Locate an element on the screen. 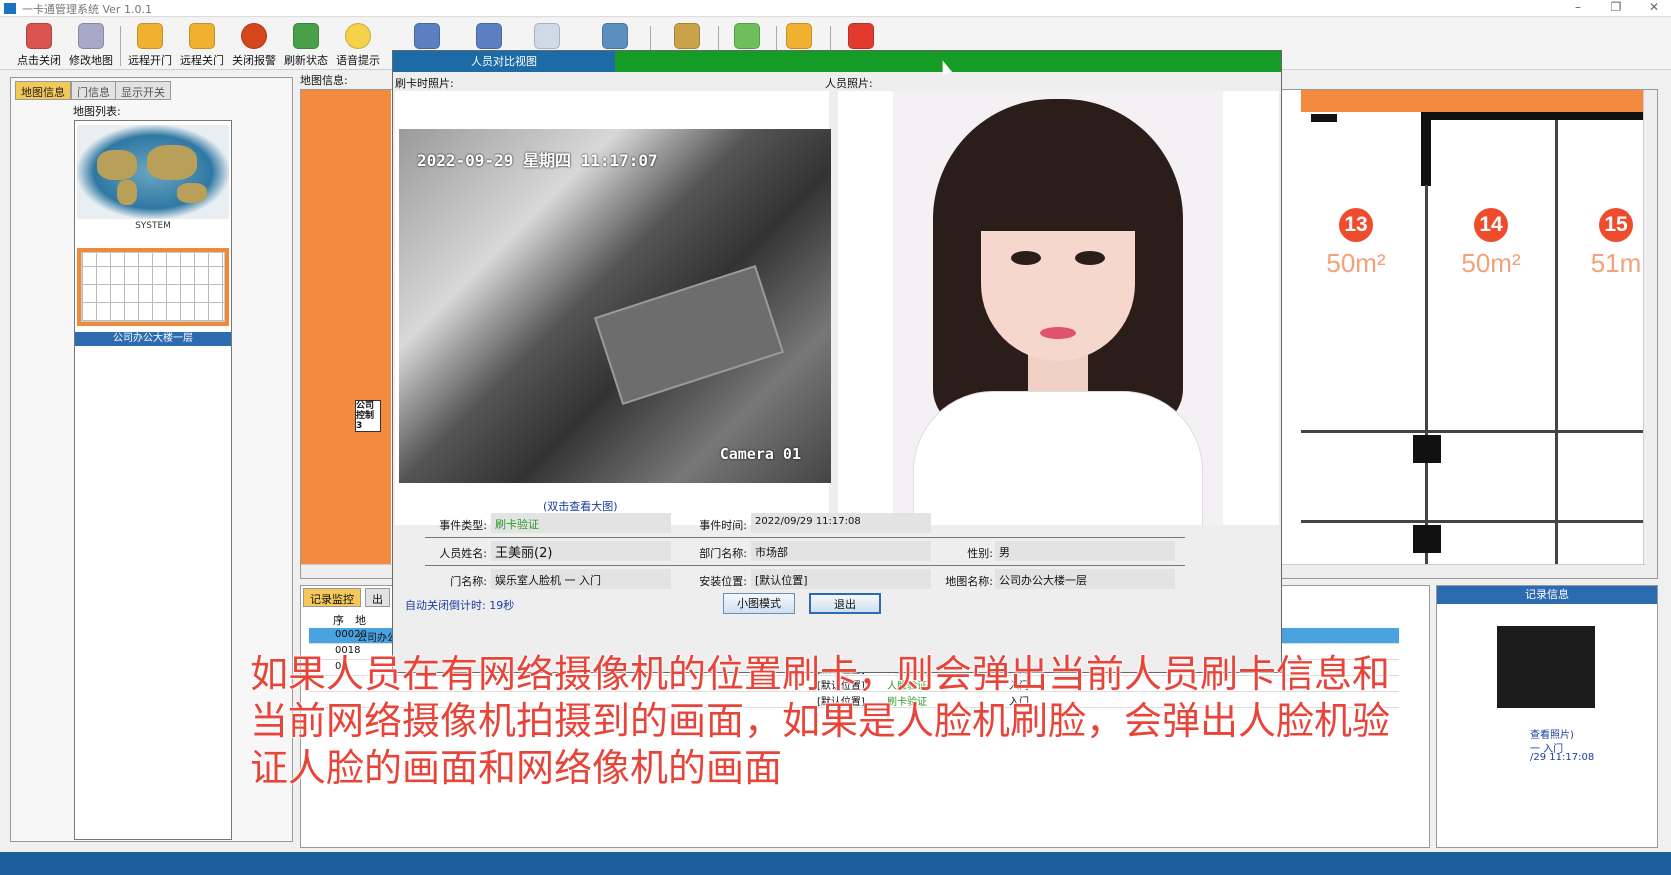 This screenshot has height=875, width=1671. map-info-label: 地图信息: is located at coordinates (324, 80).